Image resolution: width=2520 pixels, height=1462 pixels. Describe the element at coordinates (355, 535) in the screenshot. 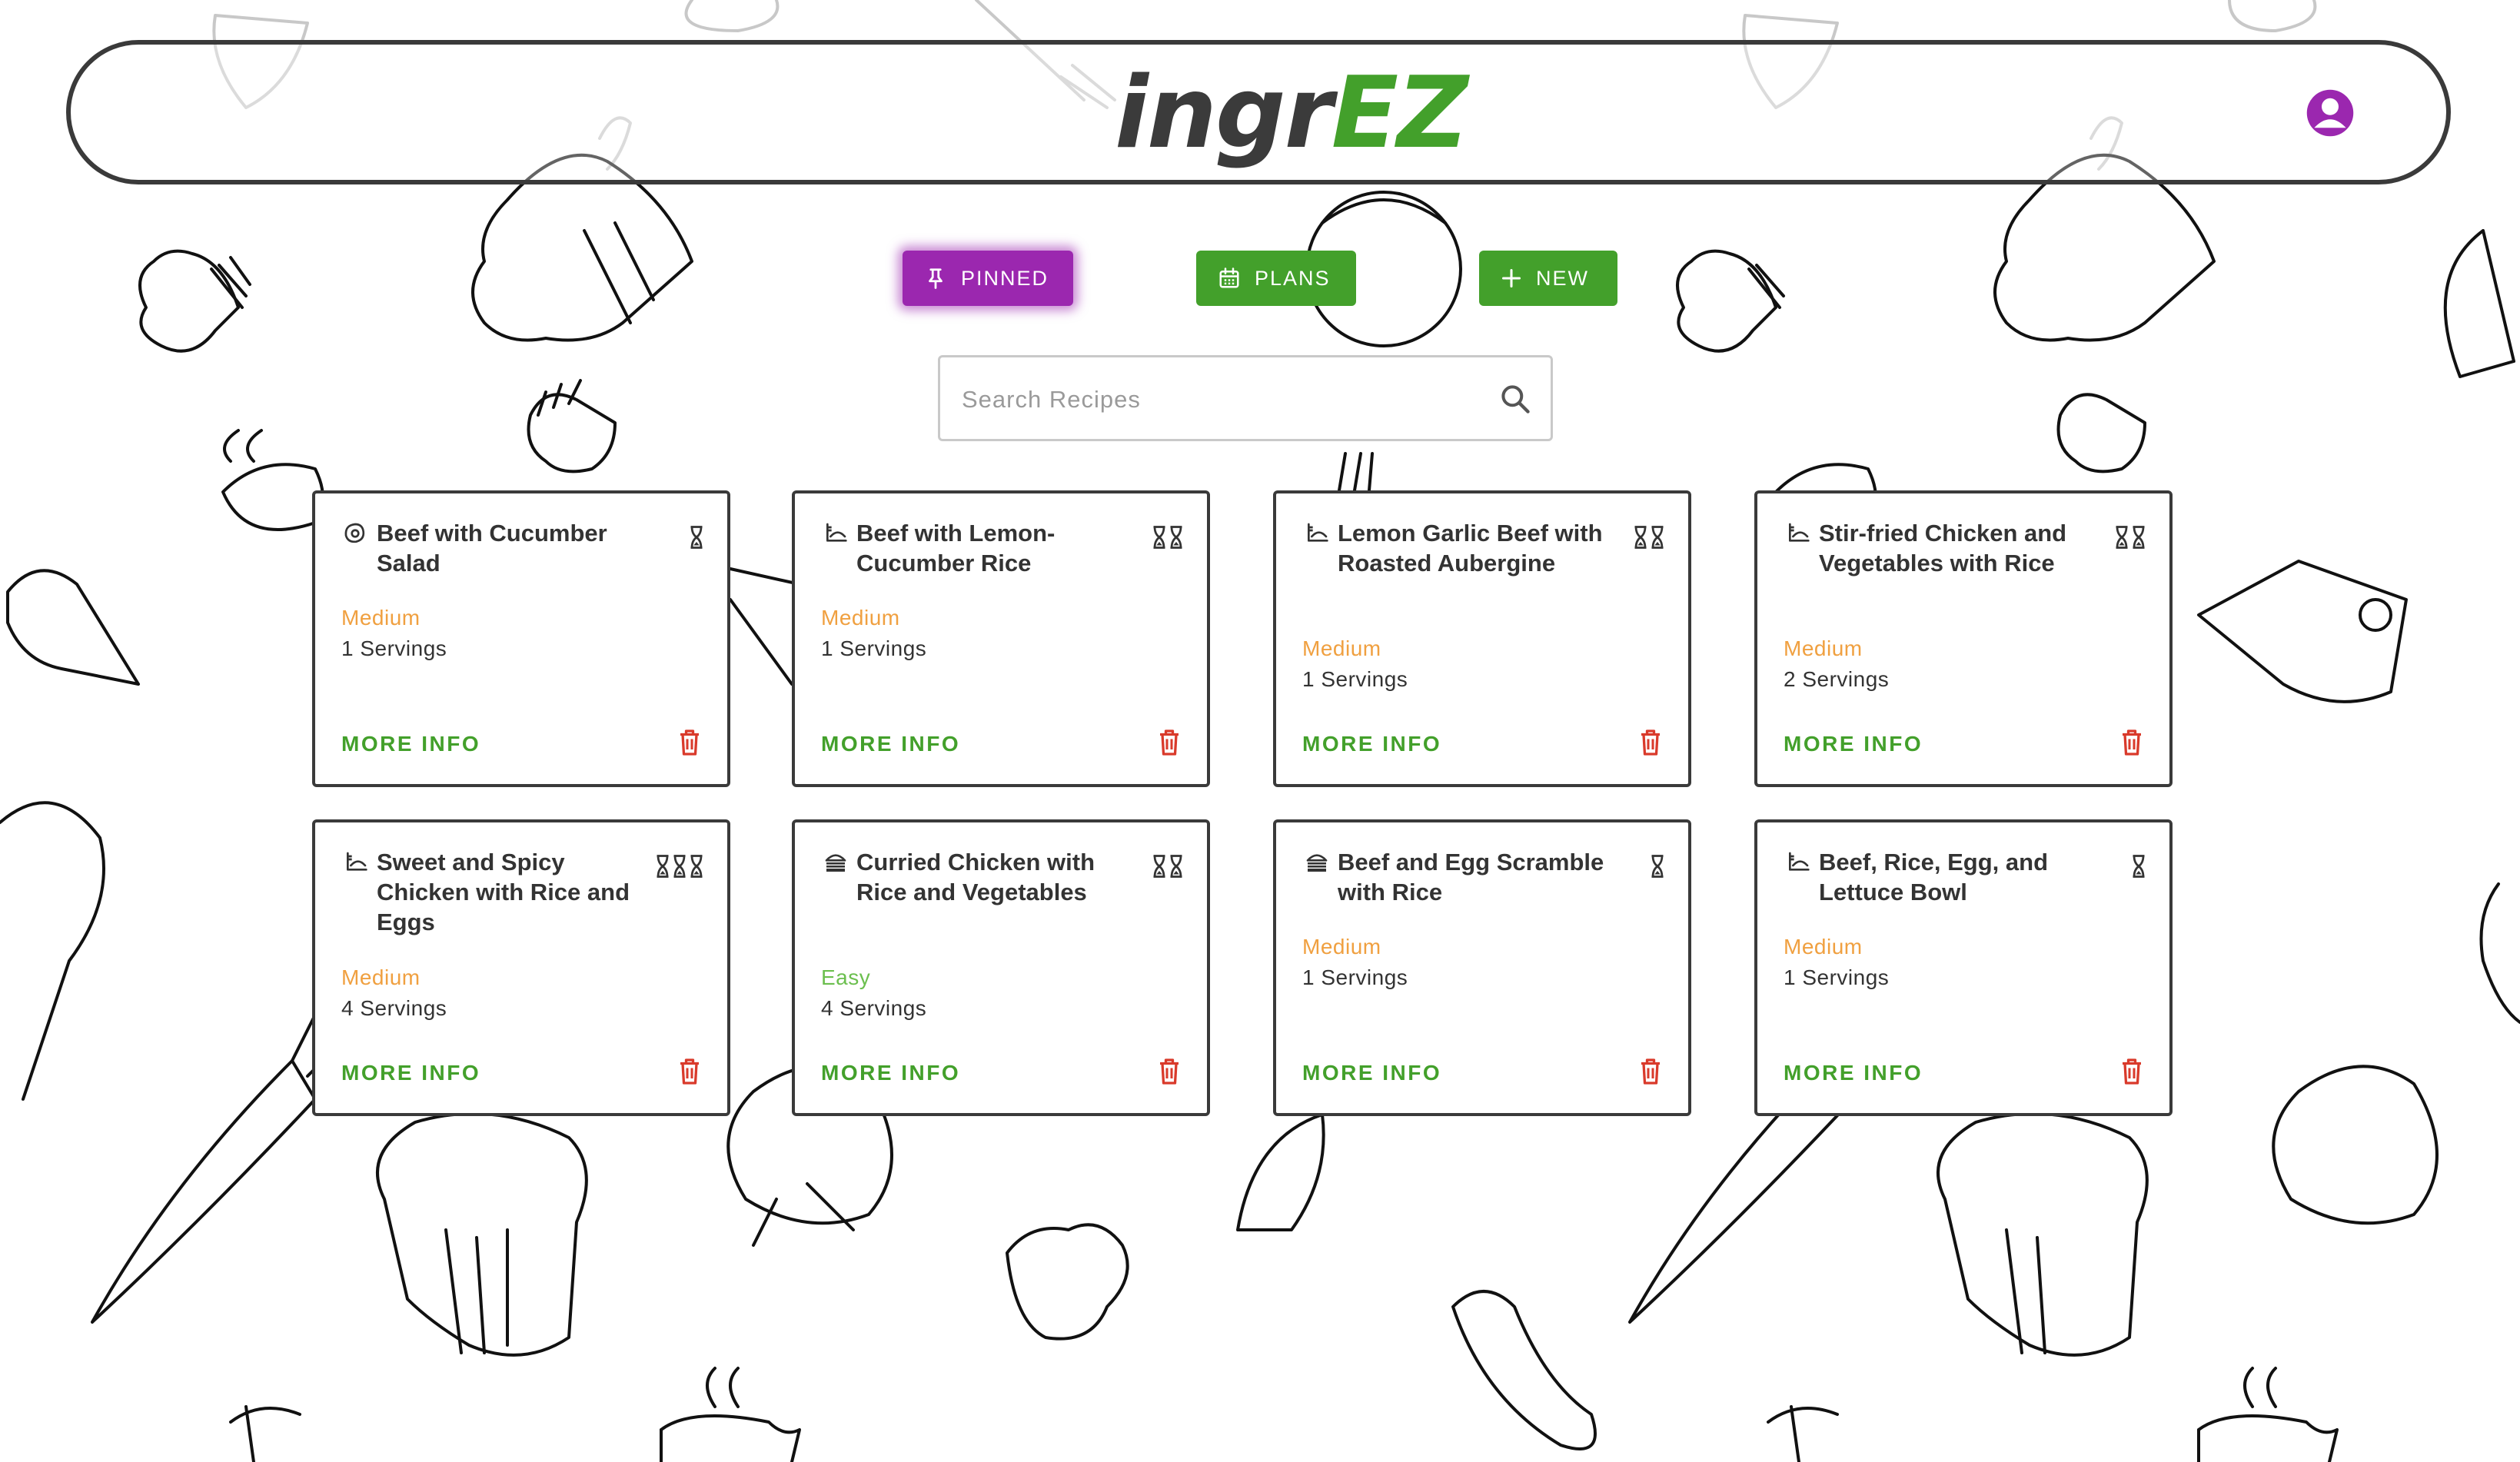

I see `fried-egg-icon` at that location.